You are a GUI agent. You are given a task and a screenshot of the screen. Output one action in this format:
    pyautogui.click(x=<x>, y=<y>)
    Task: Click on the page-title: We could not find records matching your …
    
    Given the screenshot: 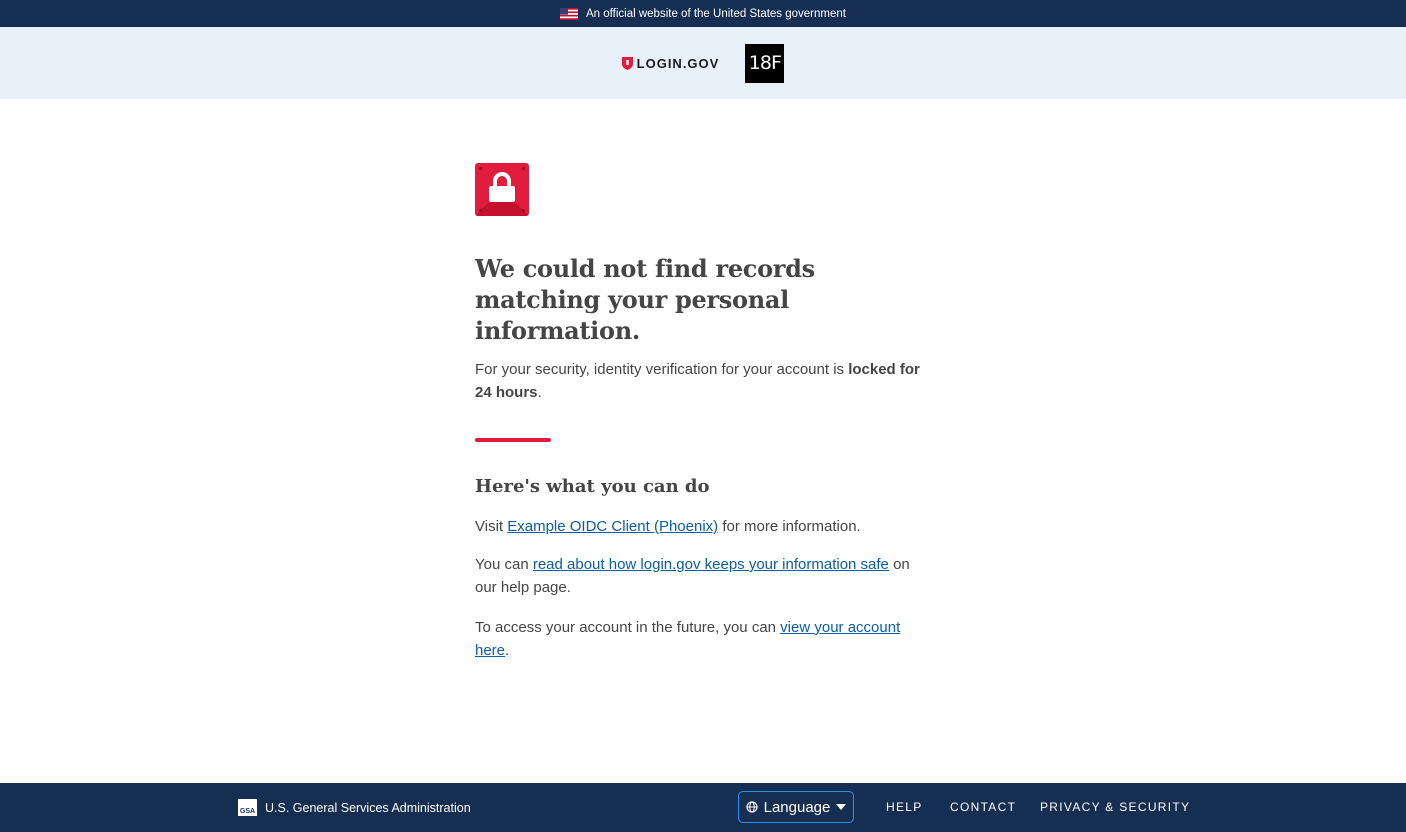 What is the action you would take?
    pyautogui.click(x=645, y=299)
    